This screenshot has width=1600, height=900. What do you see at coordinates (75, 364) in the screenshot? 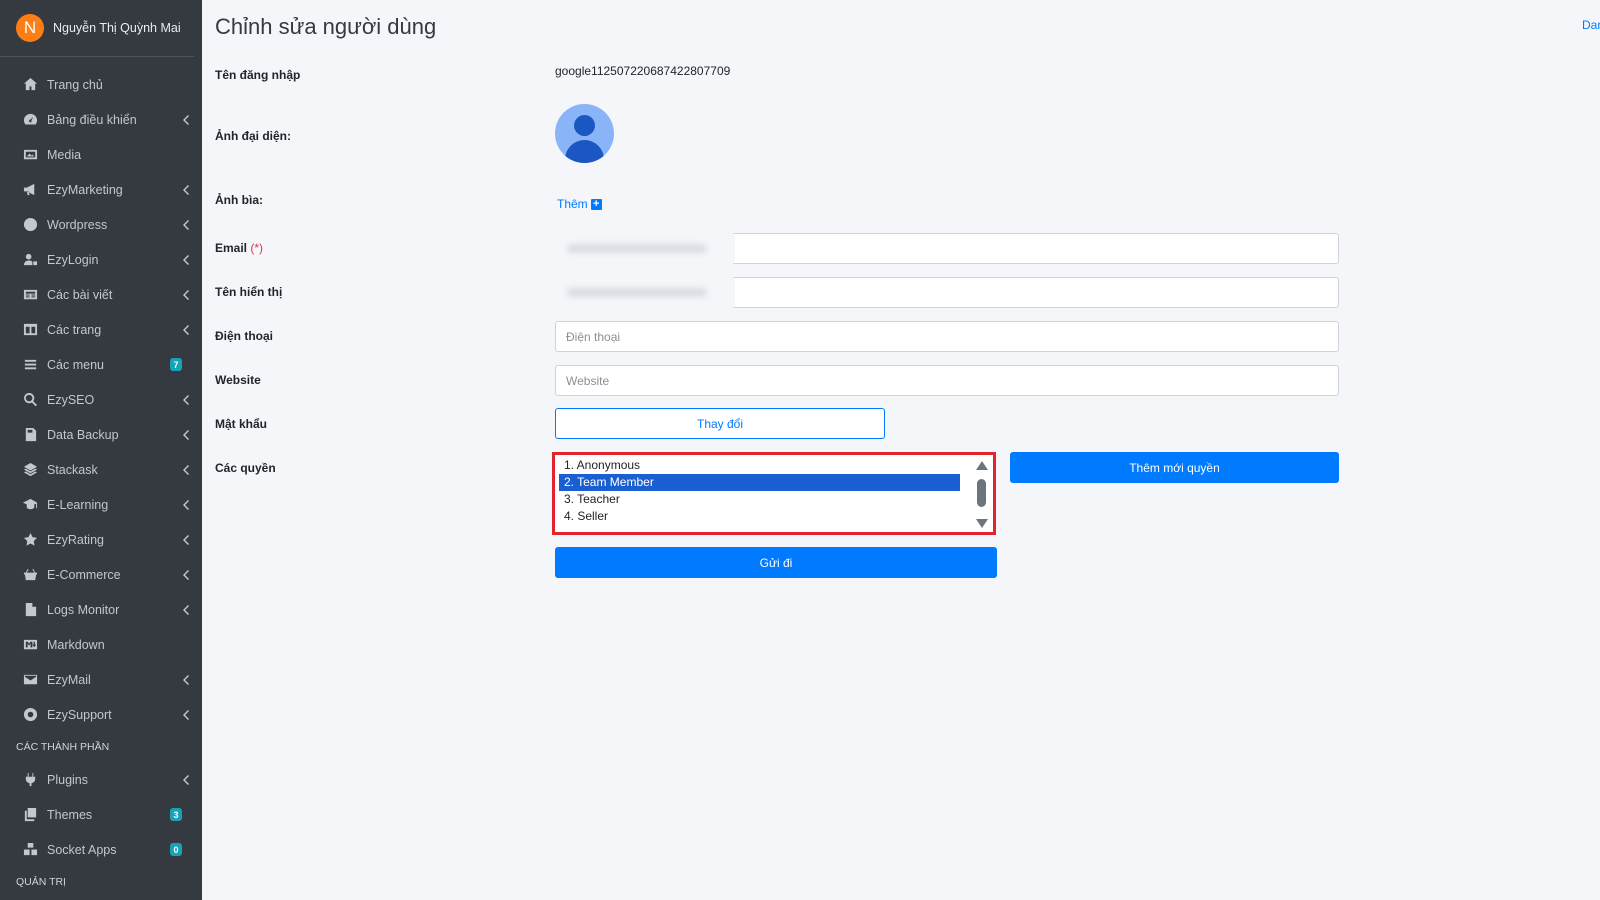
I see `sidebar-item-label: Các menu` at bounding box center [75, 364].